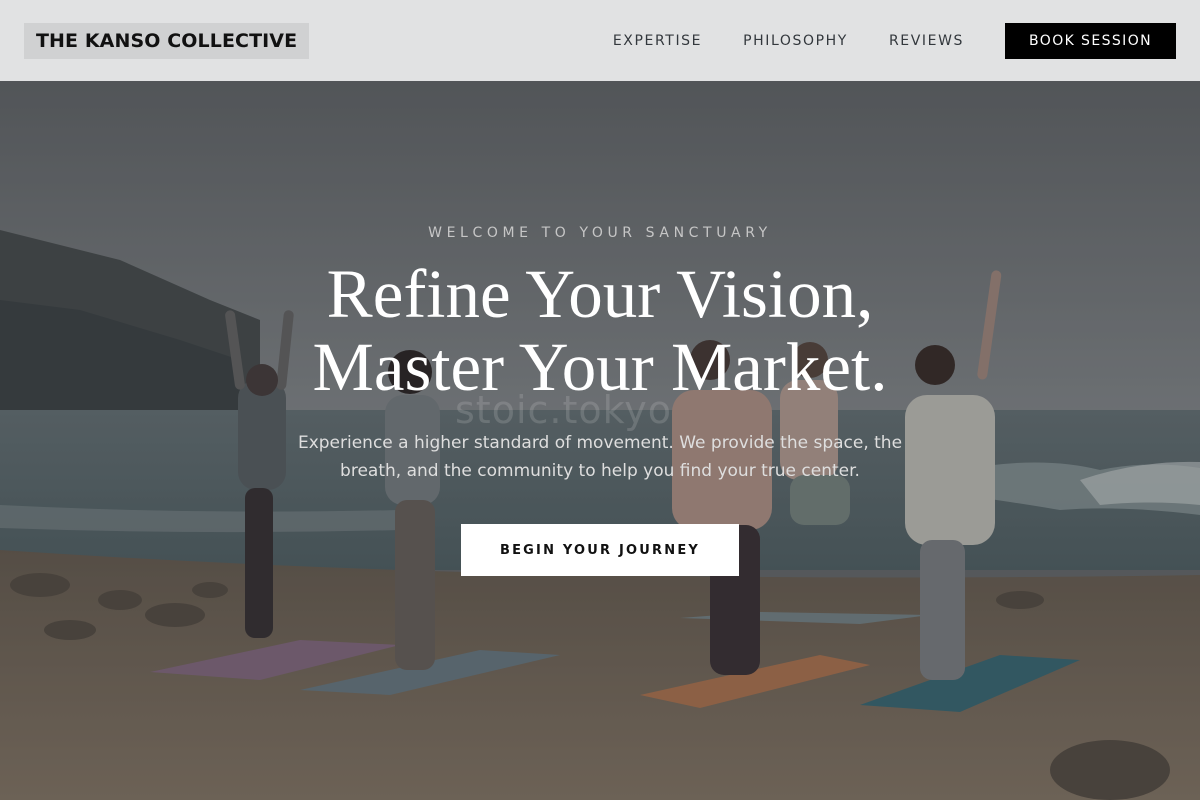  I want to click on begin-journey-button: BEGIN YOUR JOURNEY, so click(600, 550).